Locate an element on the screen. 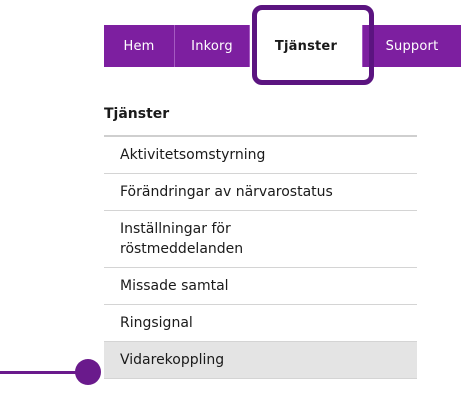 The image size is (461, 399). menu-item-missade-samtal: Missade samtal is located at coordinates (260, 286).